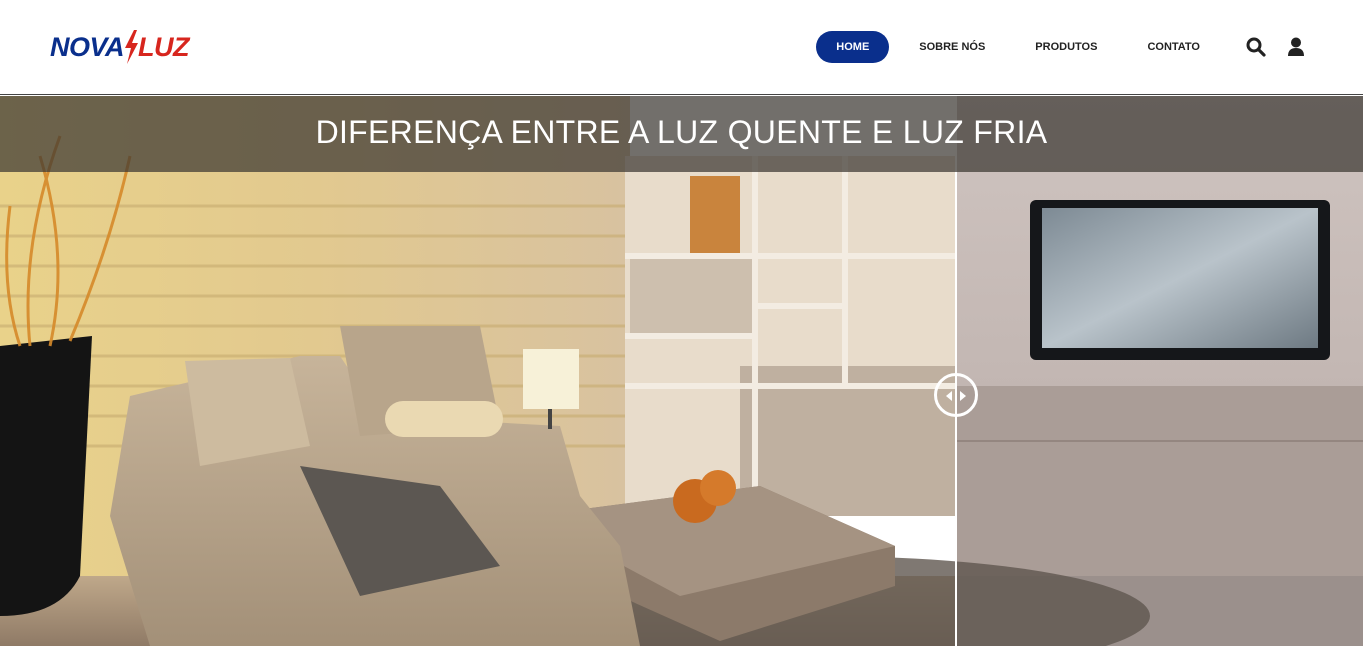 This screenshot has height=646, width=1363. I want to click on hero-title: DIFERENÇA ENTRE A LUZ QUENTE E LUZ FRIA, so click(681, 132).